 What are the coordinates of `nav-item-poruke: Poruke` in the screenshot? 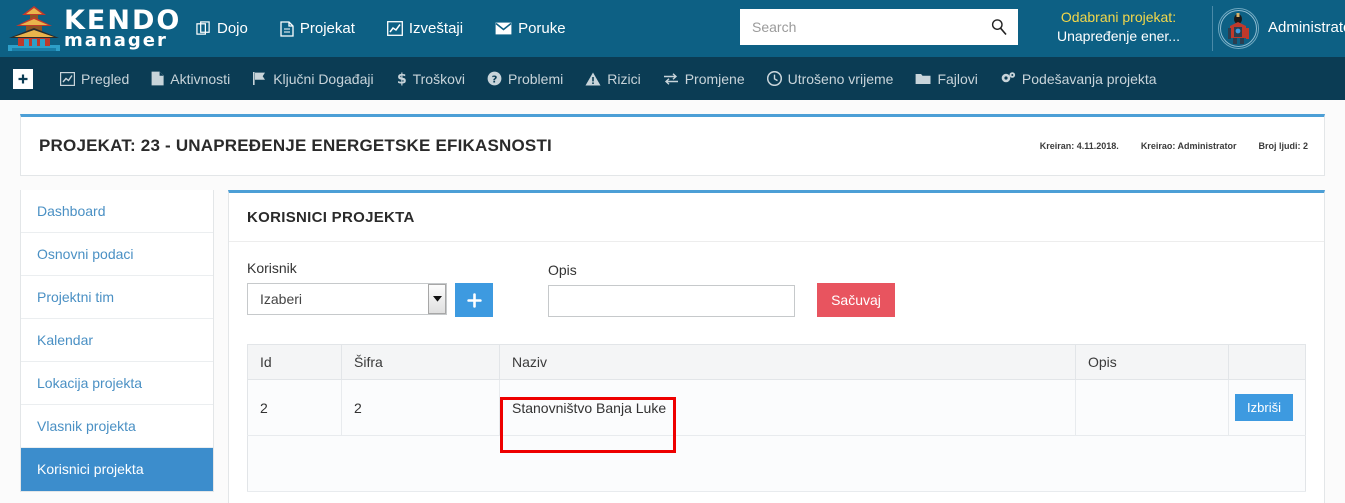 It's located at (530, 28).